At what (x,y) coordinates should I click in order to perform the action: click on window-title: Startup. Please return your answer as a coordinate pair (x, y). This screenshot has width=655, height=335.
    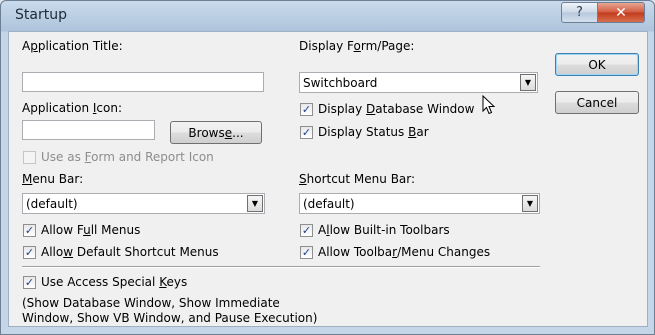
    Looking at the image, I should click on (41, 15).